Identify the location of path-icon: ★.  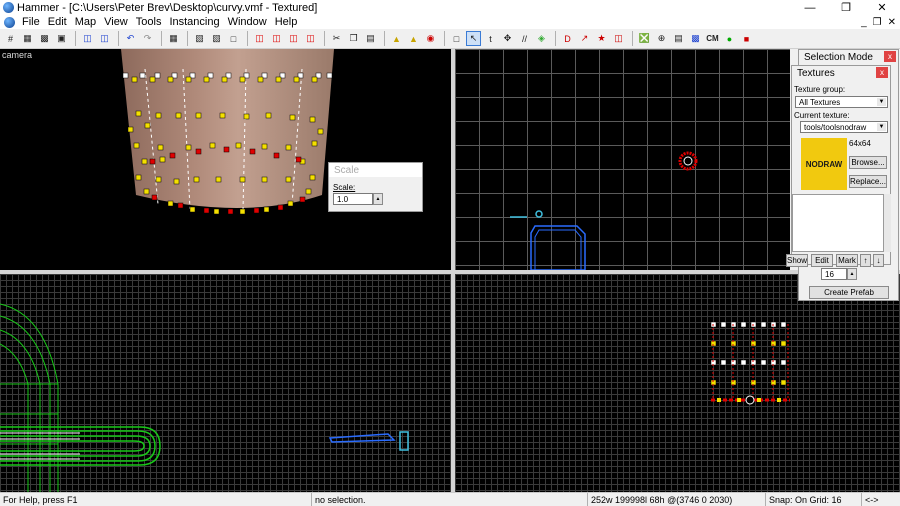
(601, 38).